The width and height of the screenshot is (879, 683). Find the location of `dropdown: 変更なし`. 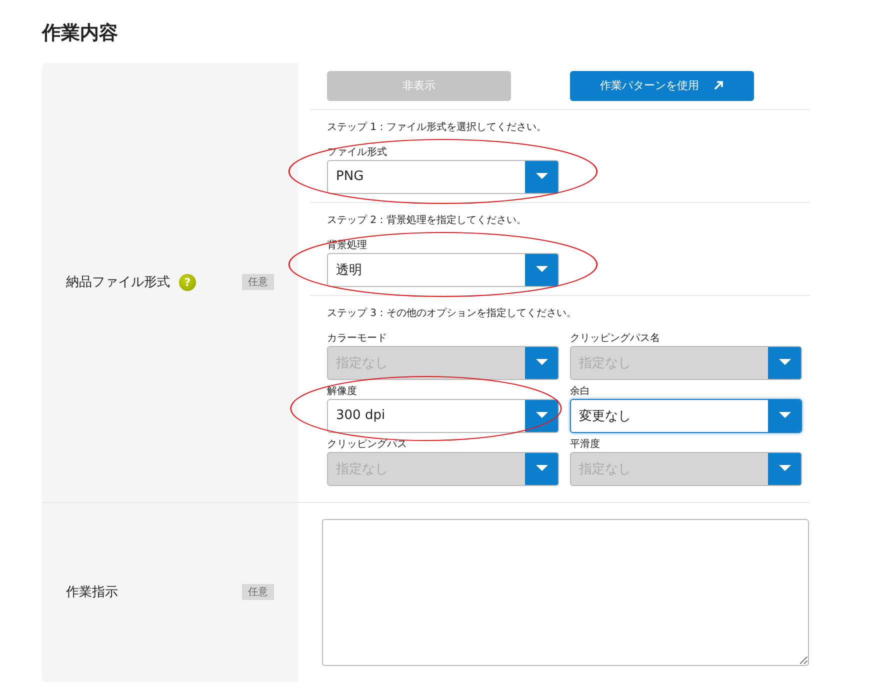

dropdown: 変更なし is located at coordinates (686, 415).